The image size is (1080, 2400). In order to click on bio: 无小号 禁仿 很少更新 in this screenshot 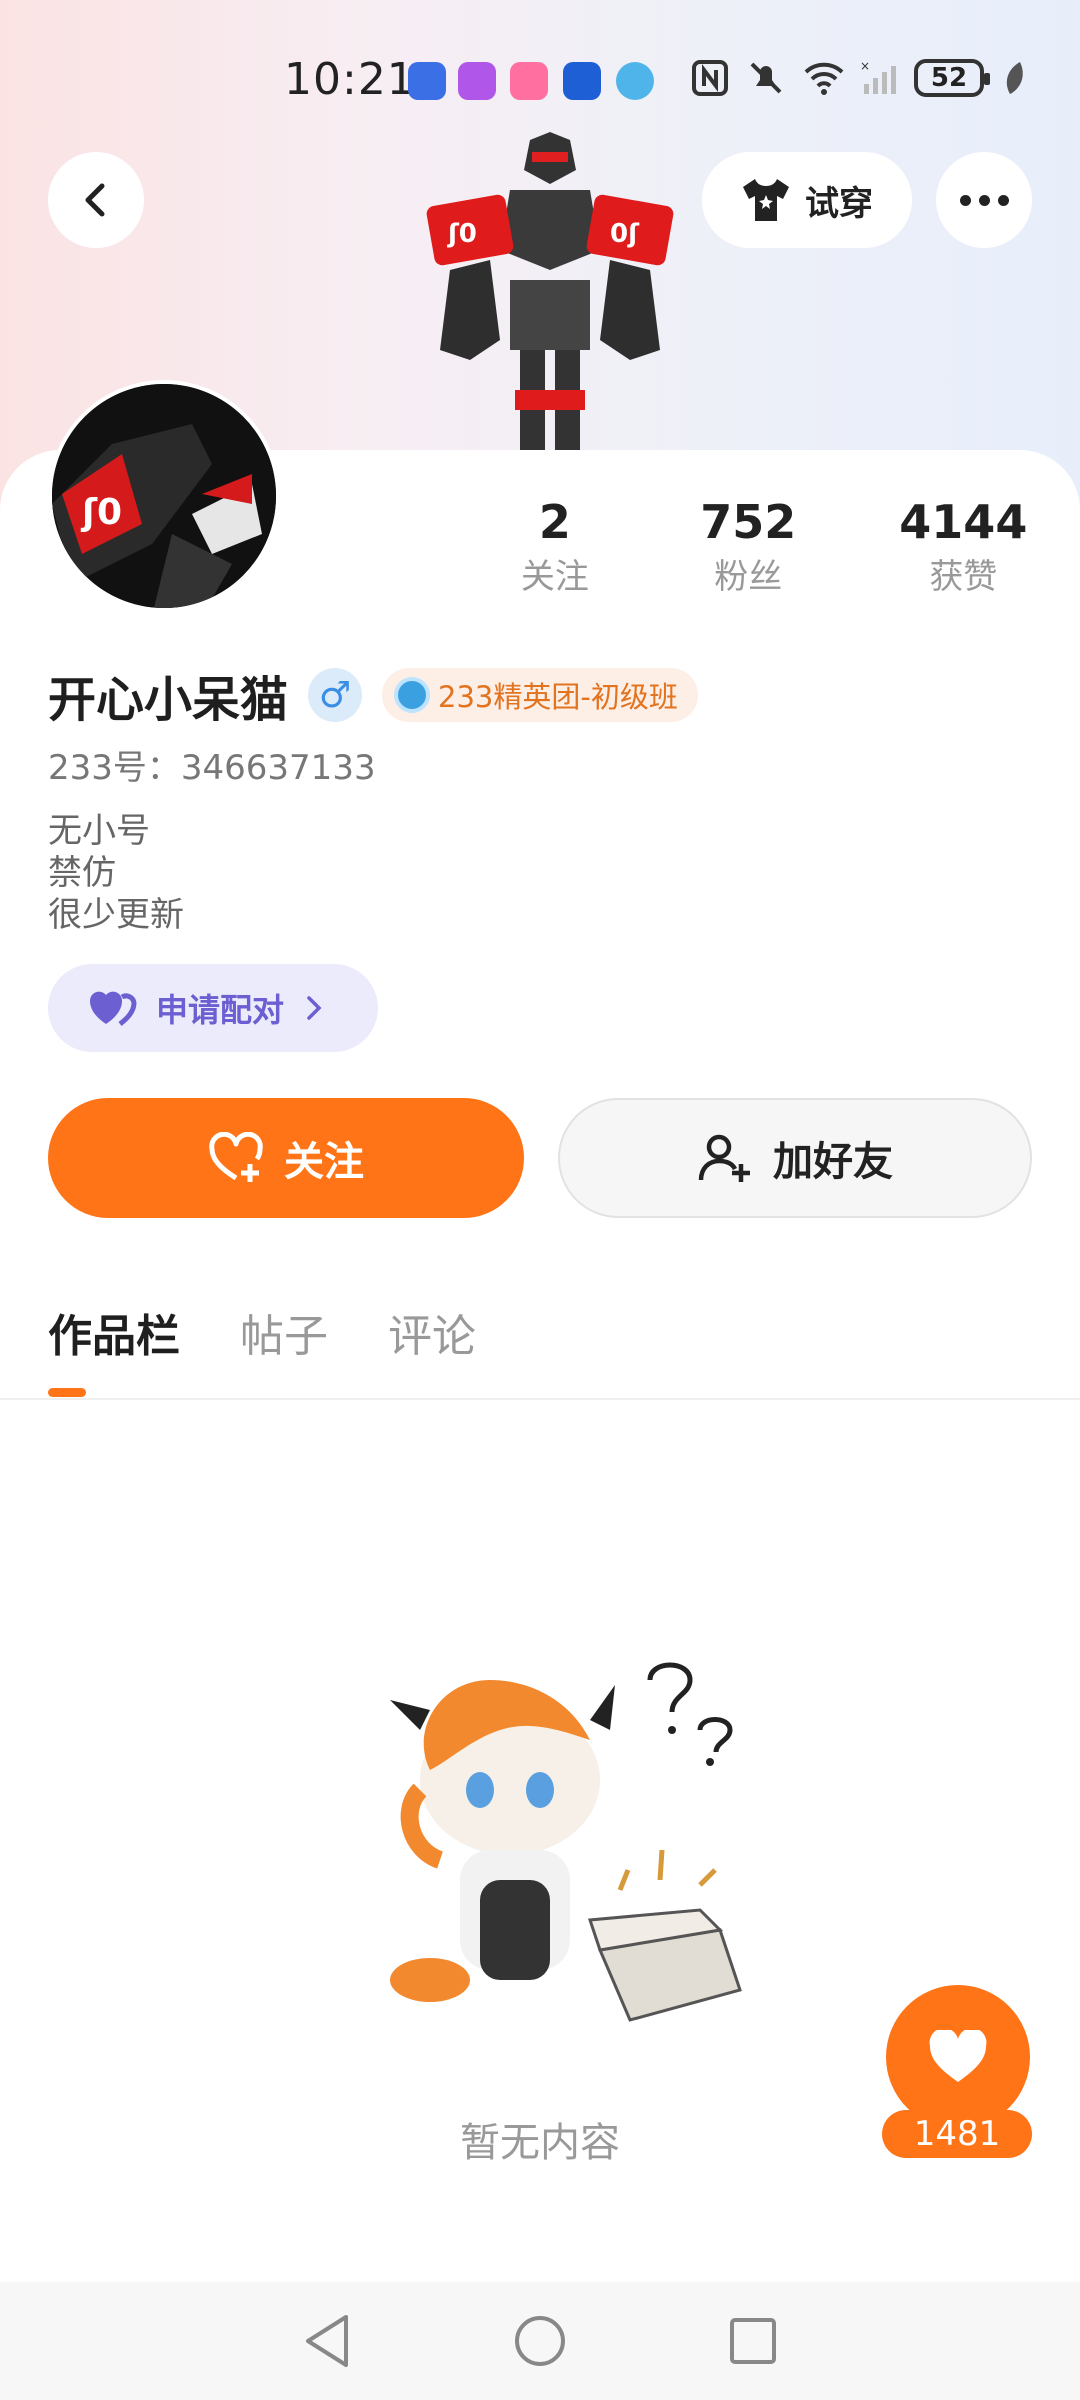, I will do `click(116, 873)`.